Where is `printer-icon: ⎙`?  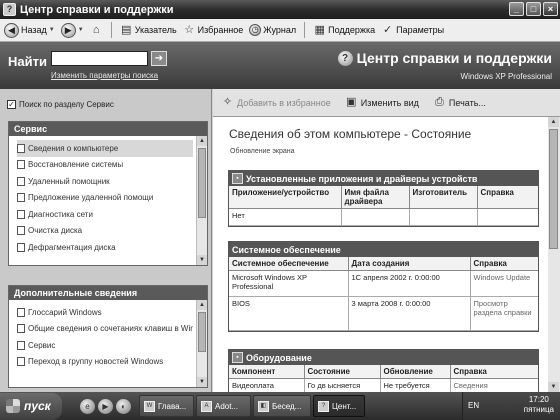 printer-icon: ⎙ is located at coordinates (439, 102).